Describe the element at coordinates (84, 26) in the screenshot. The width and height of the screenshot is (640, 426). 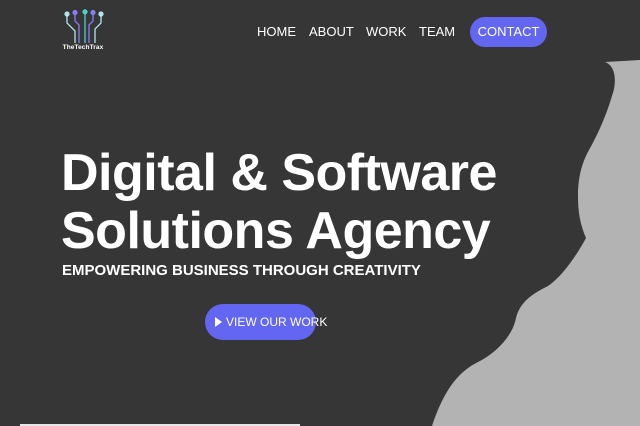
I see `circuit-nodes-icon` at that location.